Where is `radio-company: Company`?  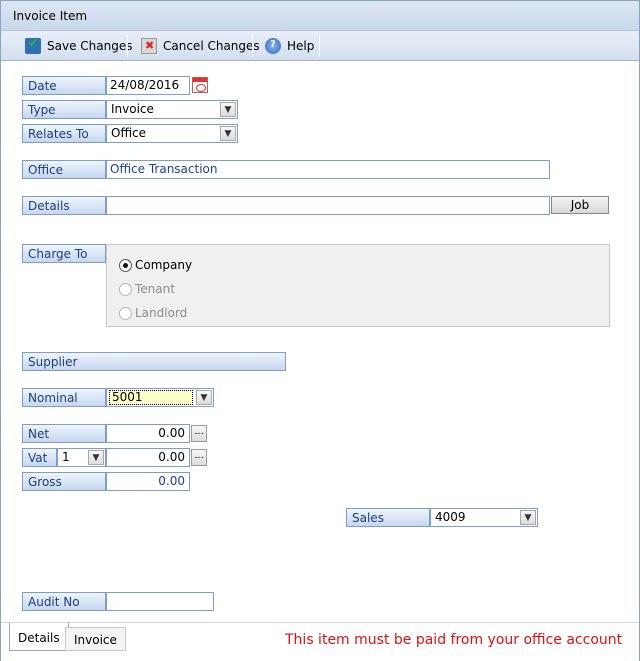 radio-company: Company is located at coordinates (155, 265).